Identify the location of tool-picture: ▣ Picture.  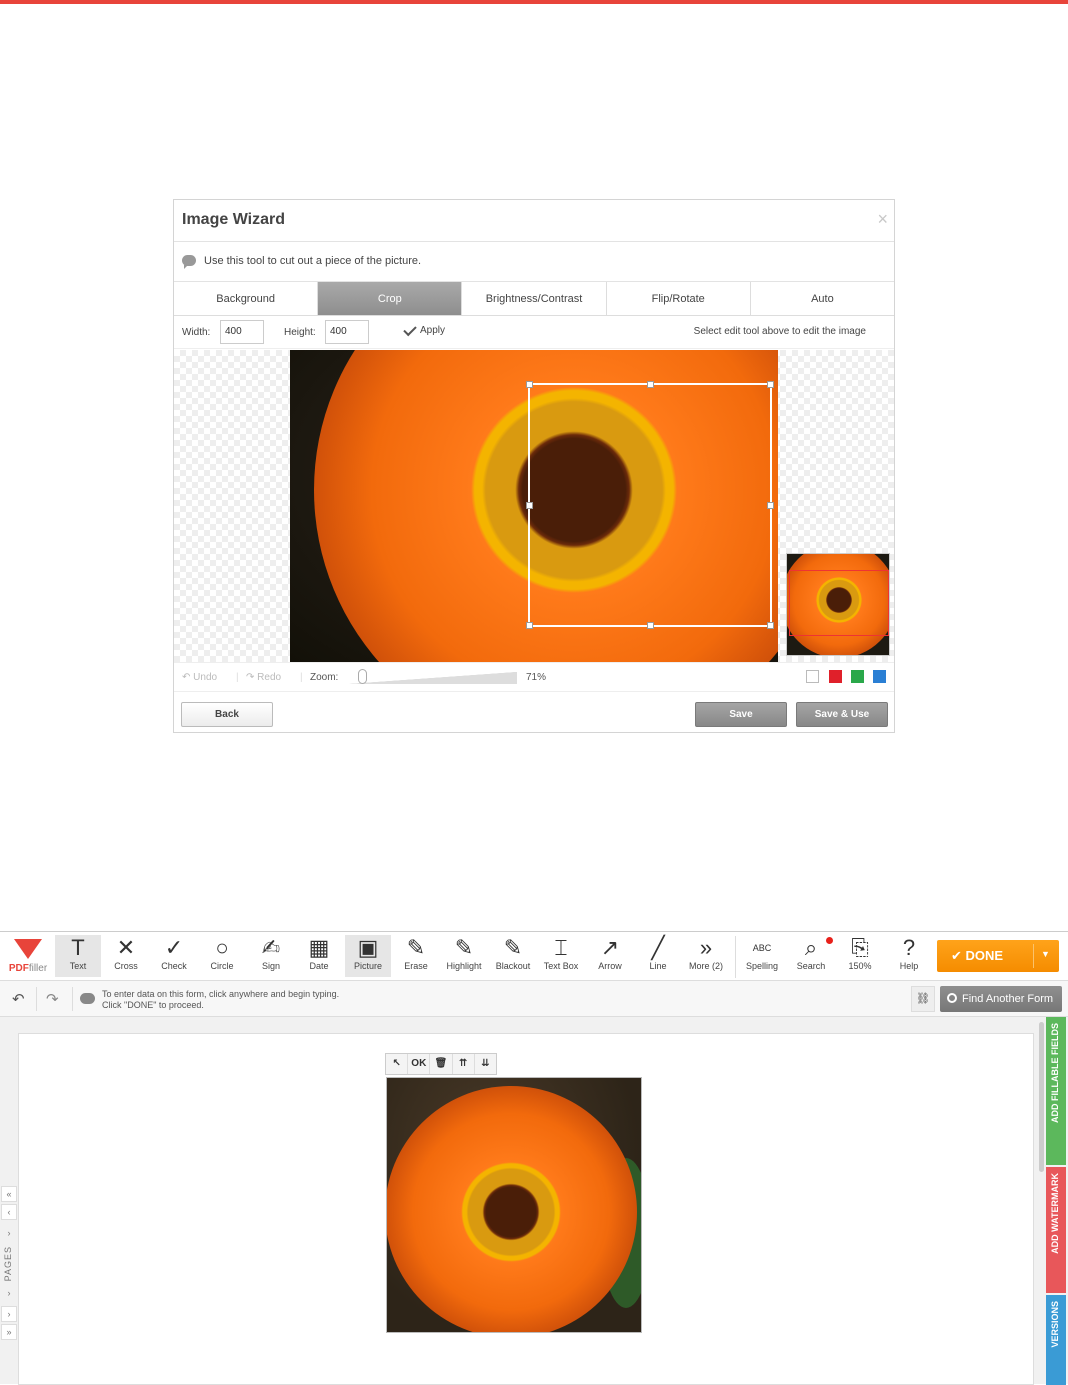
(368, 956).